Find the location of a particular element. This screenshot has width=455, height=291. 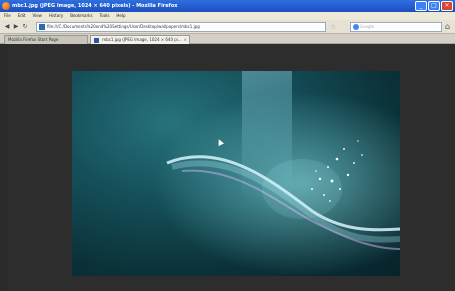

window-controls: _ □ × is located at coordinates (434, 6).